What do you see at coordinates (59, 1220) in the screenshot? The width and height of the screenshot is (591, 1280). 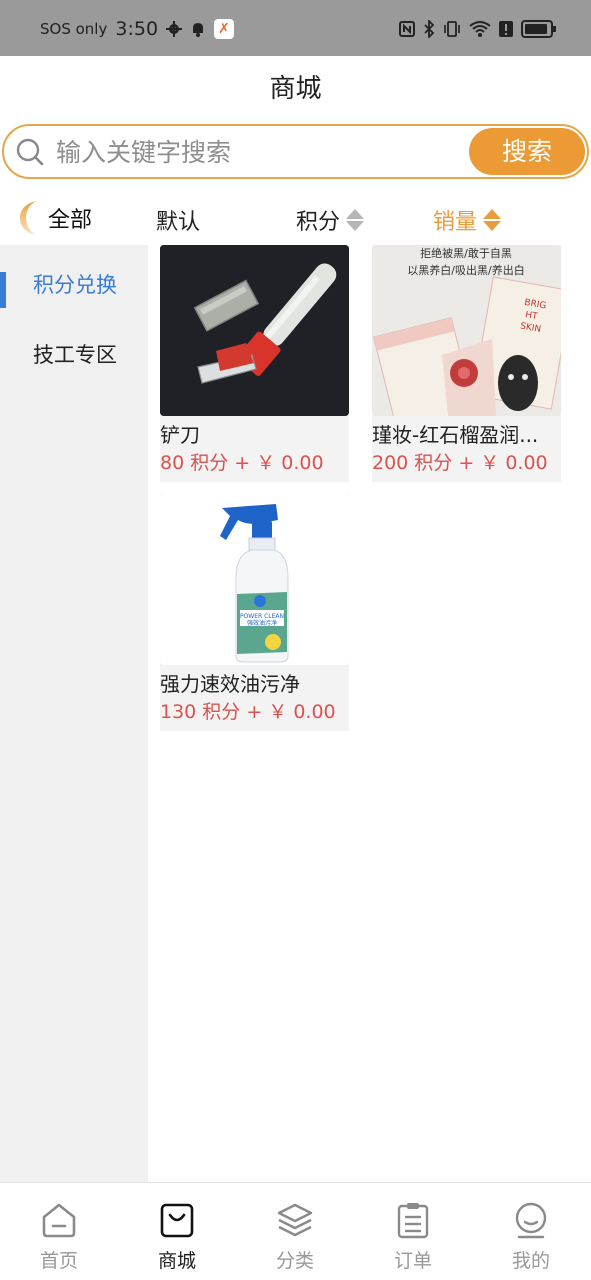 I see `home-icon` at bounding box center [59, 1220].